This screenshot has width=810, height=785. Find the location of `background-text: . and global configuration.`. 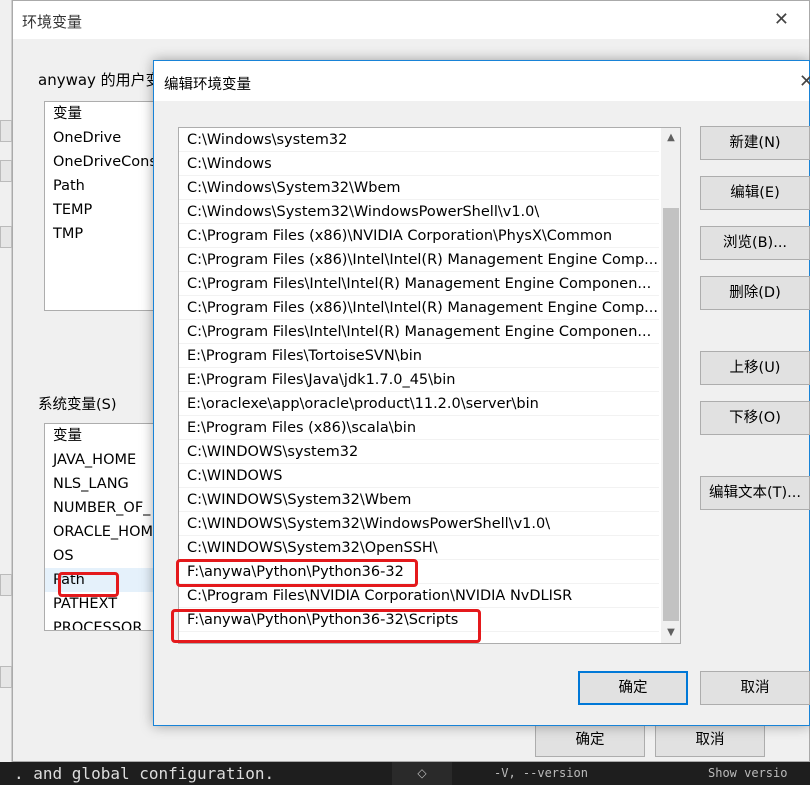

background-text: . and global configuration. is located at coordinates (144, 773).